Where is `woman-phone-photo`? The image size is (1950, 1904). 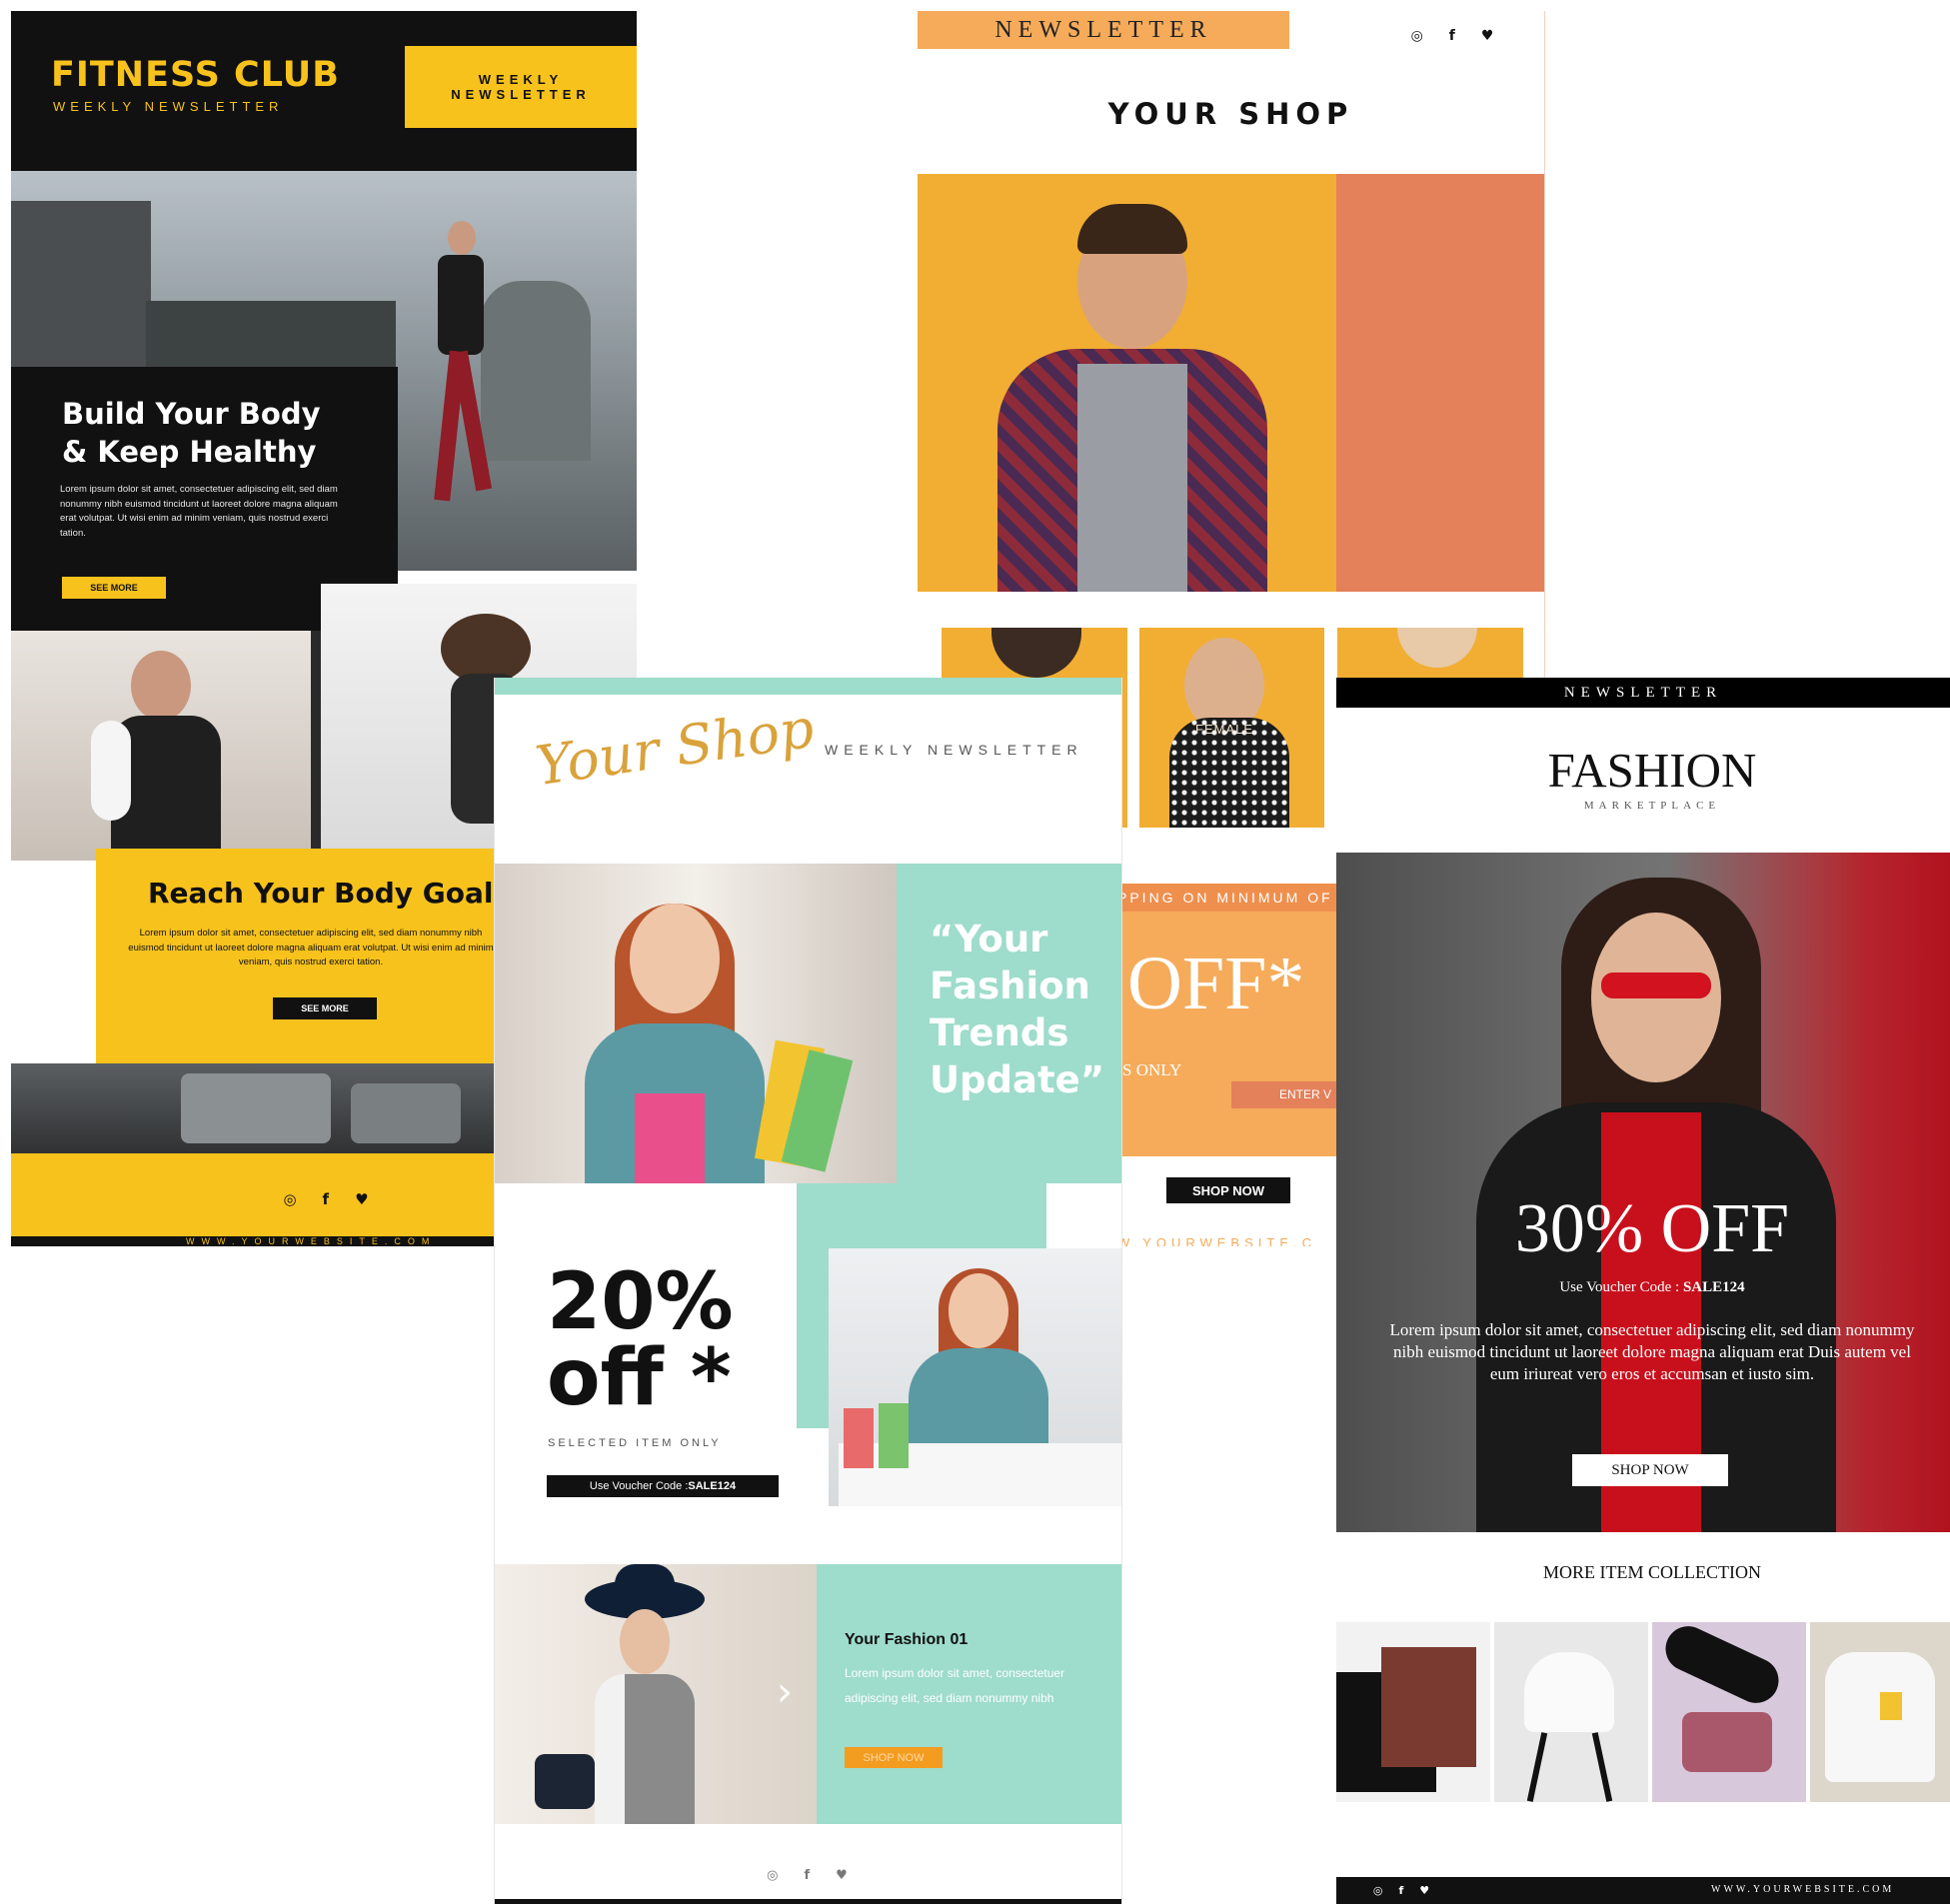 woman-phone-photo is located at coordinates (696, 1023).